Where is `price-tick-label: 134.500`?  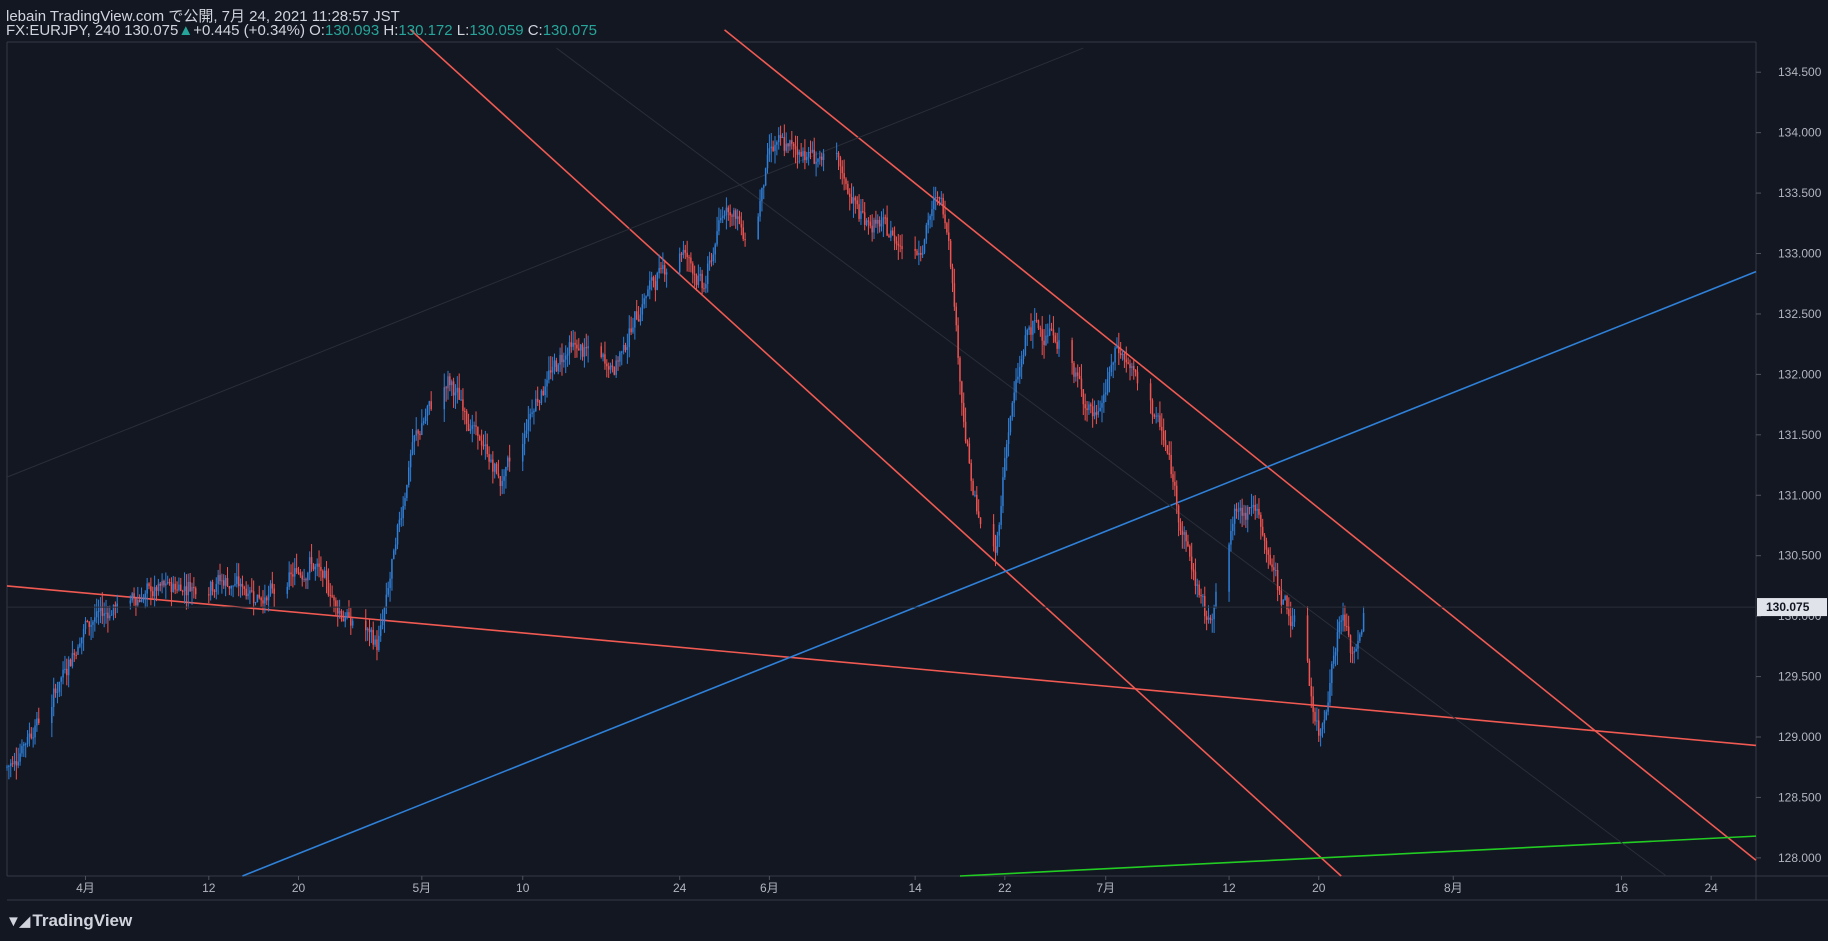 price-tick-label: 134.500 is located at coordinates (1800, 72).